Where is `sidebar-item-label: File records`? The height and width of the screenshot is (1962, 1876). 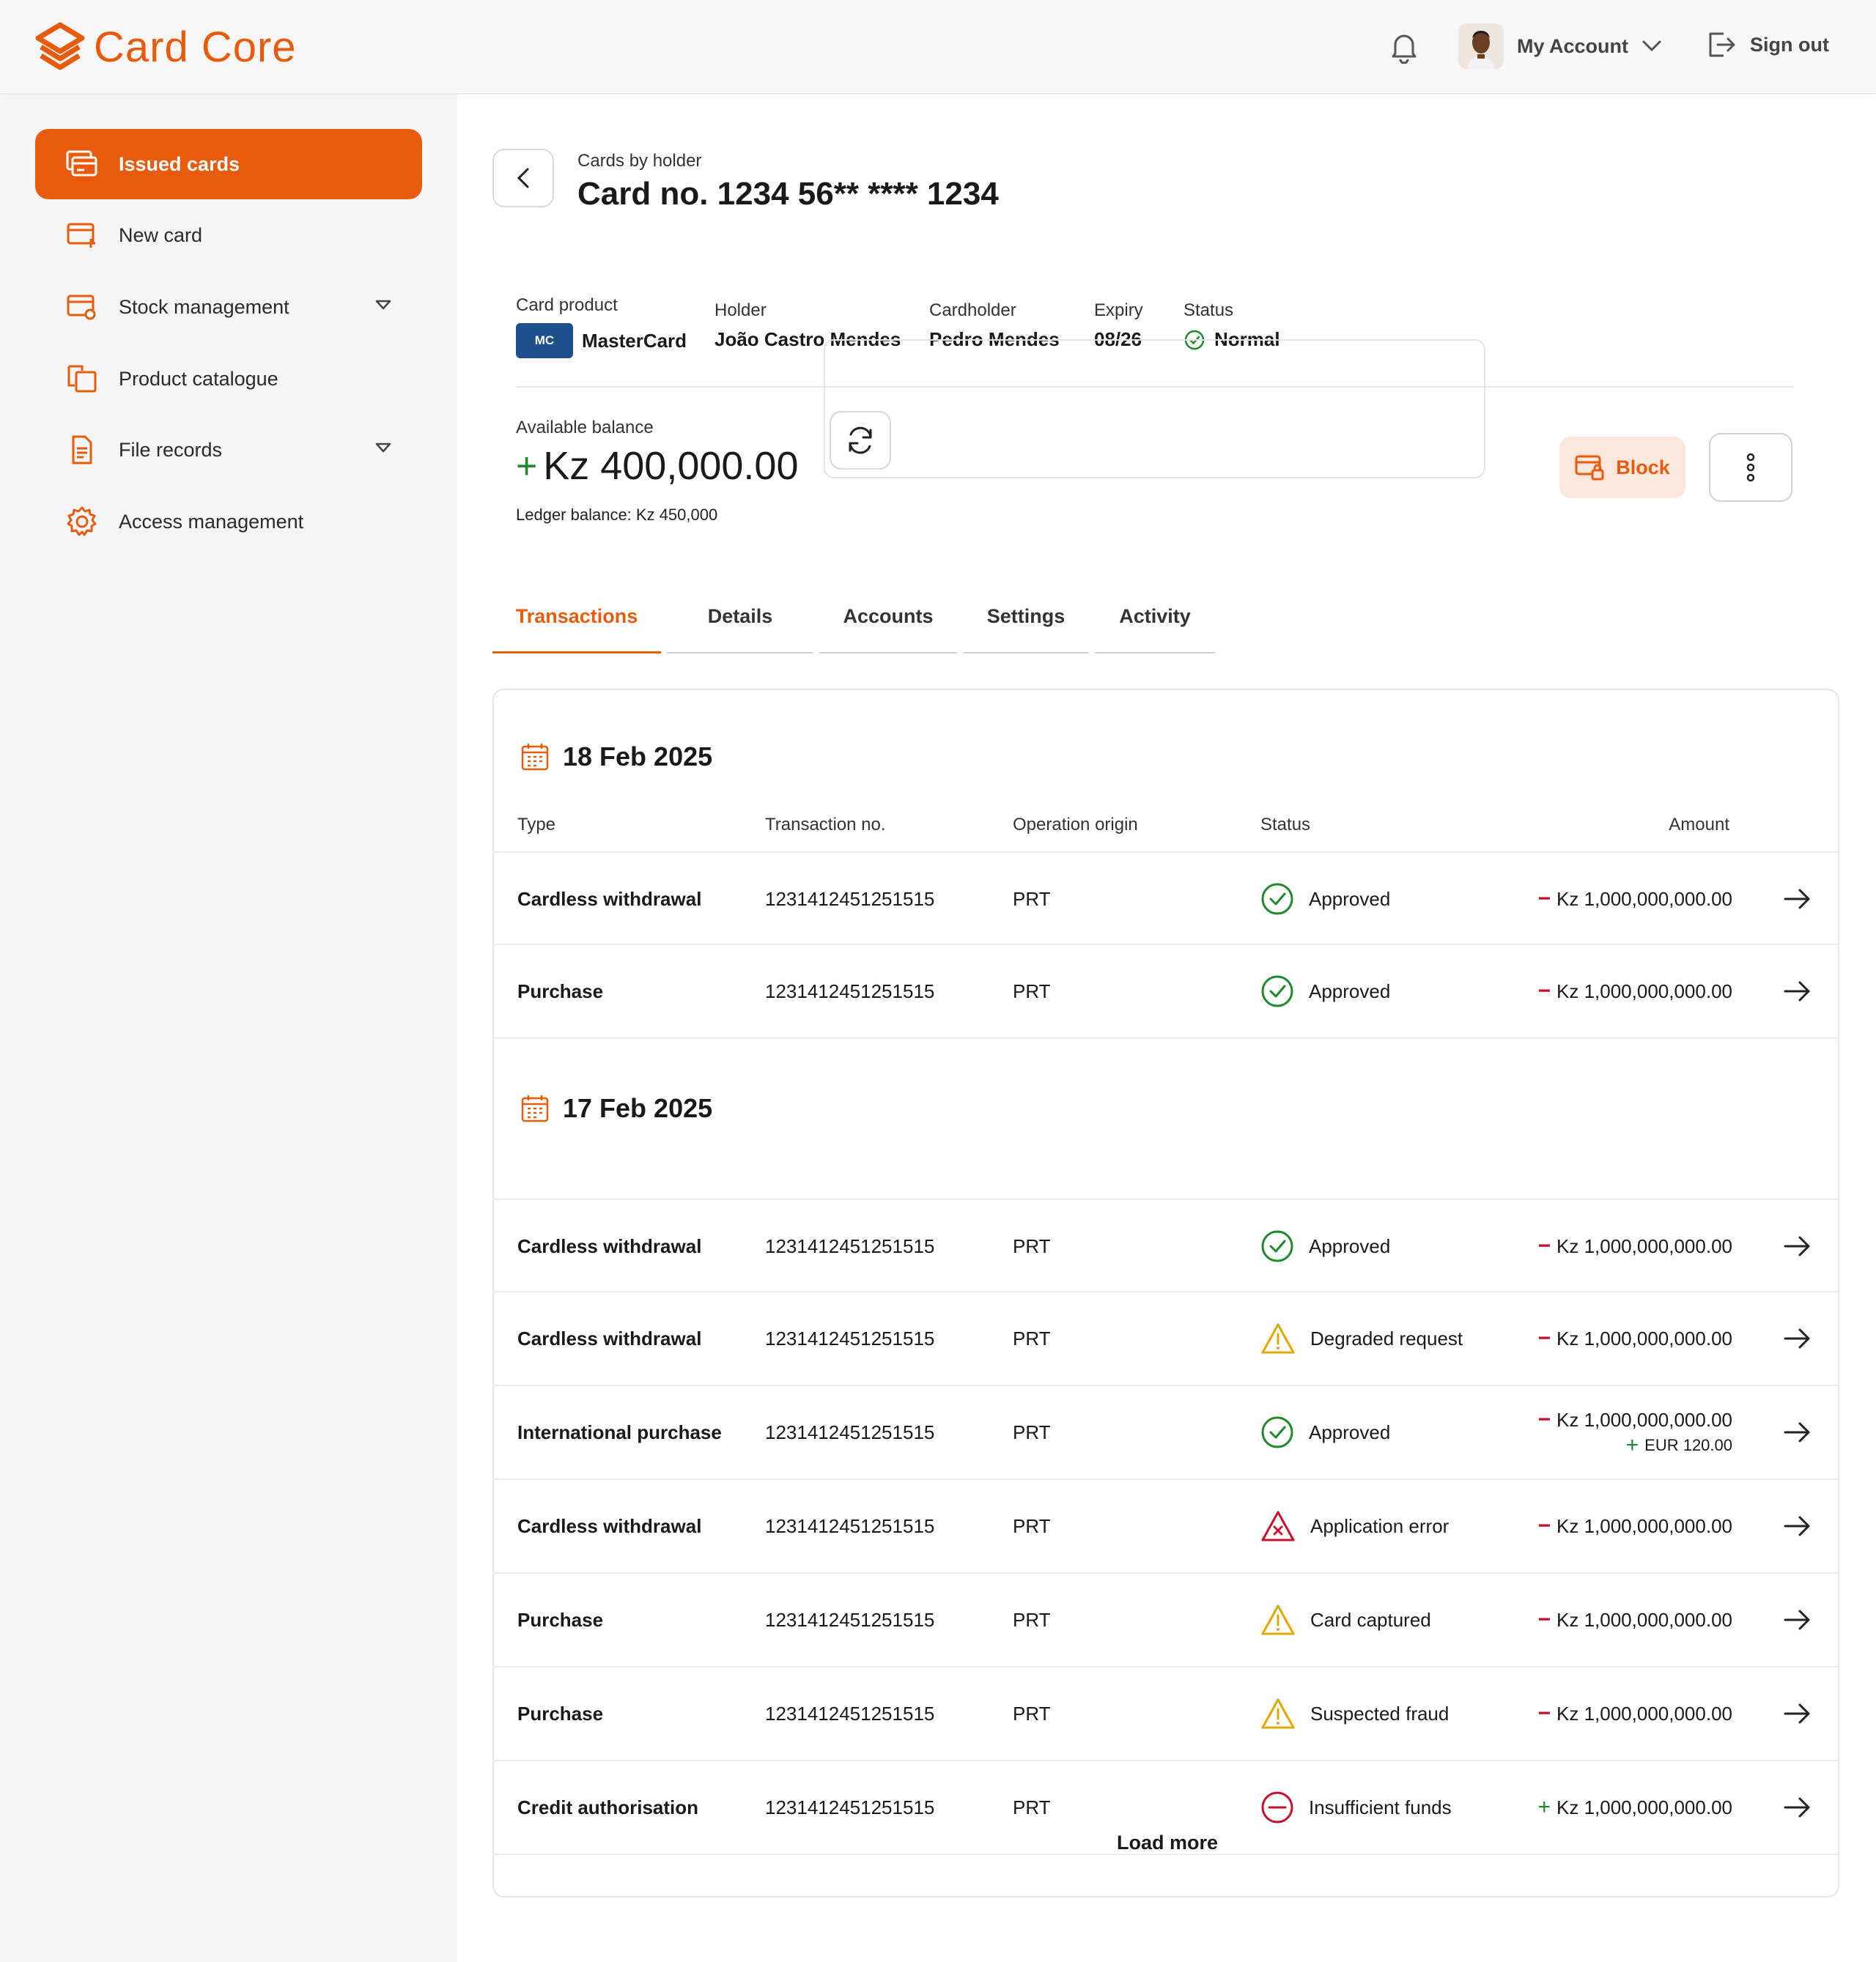
sidebar-item-label: File records is located at coordinates (171, 449).